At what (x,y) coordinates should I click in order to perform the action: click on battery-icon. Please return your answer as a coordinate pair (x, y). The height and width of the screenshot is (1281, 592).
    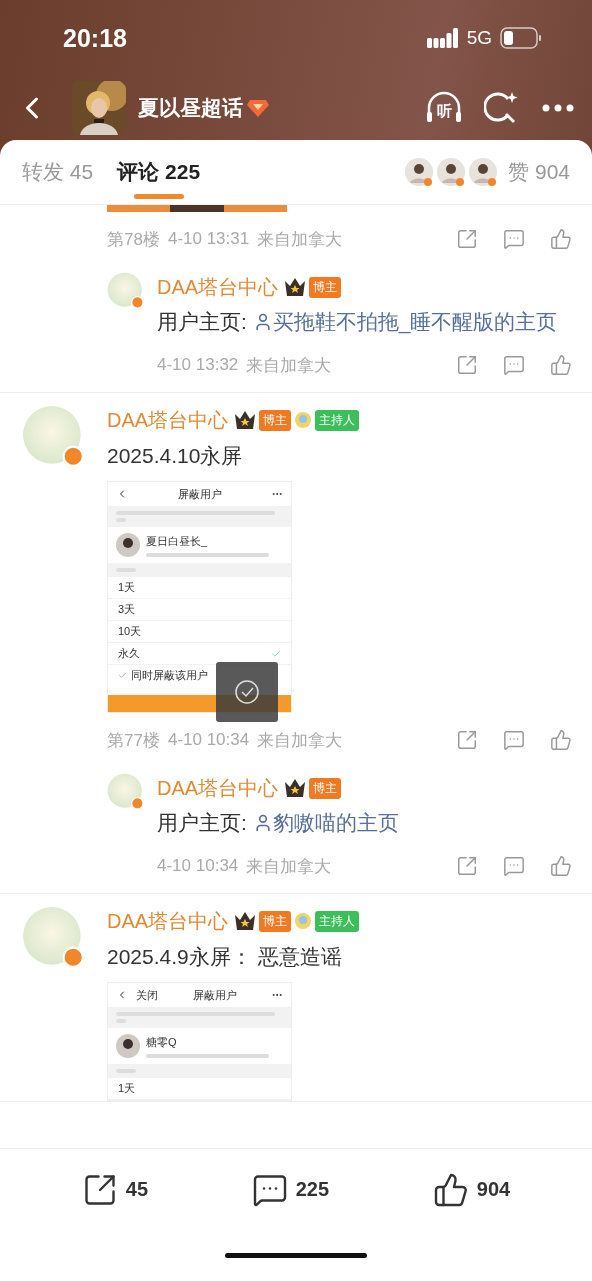
    Looking at the image, I should click on (521, 38).